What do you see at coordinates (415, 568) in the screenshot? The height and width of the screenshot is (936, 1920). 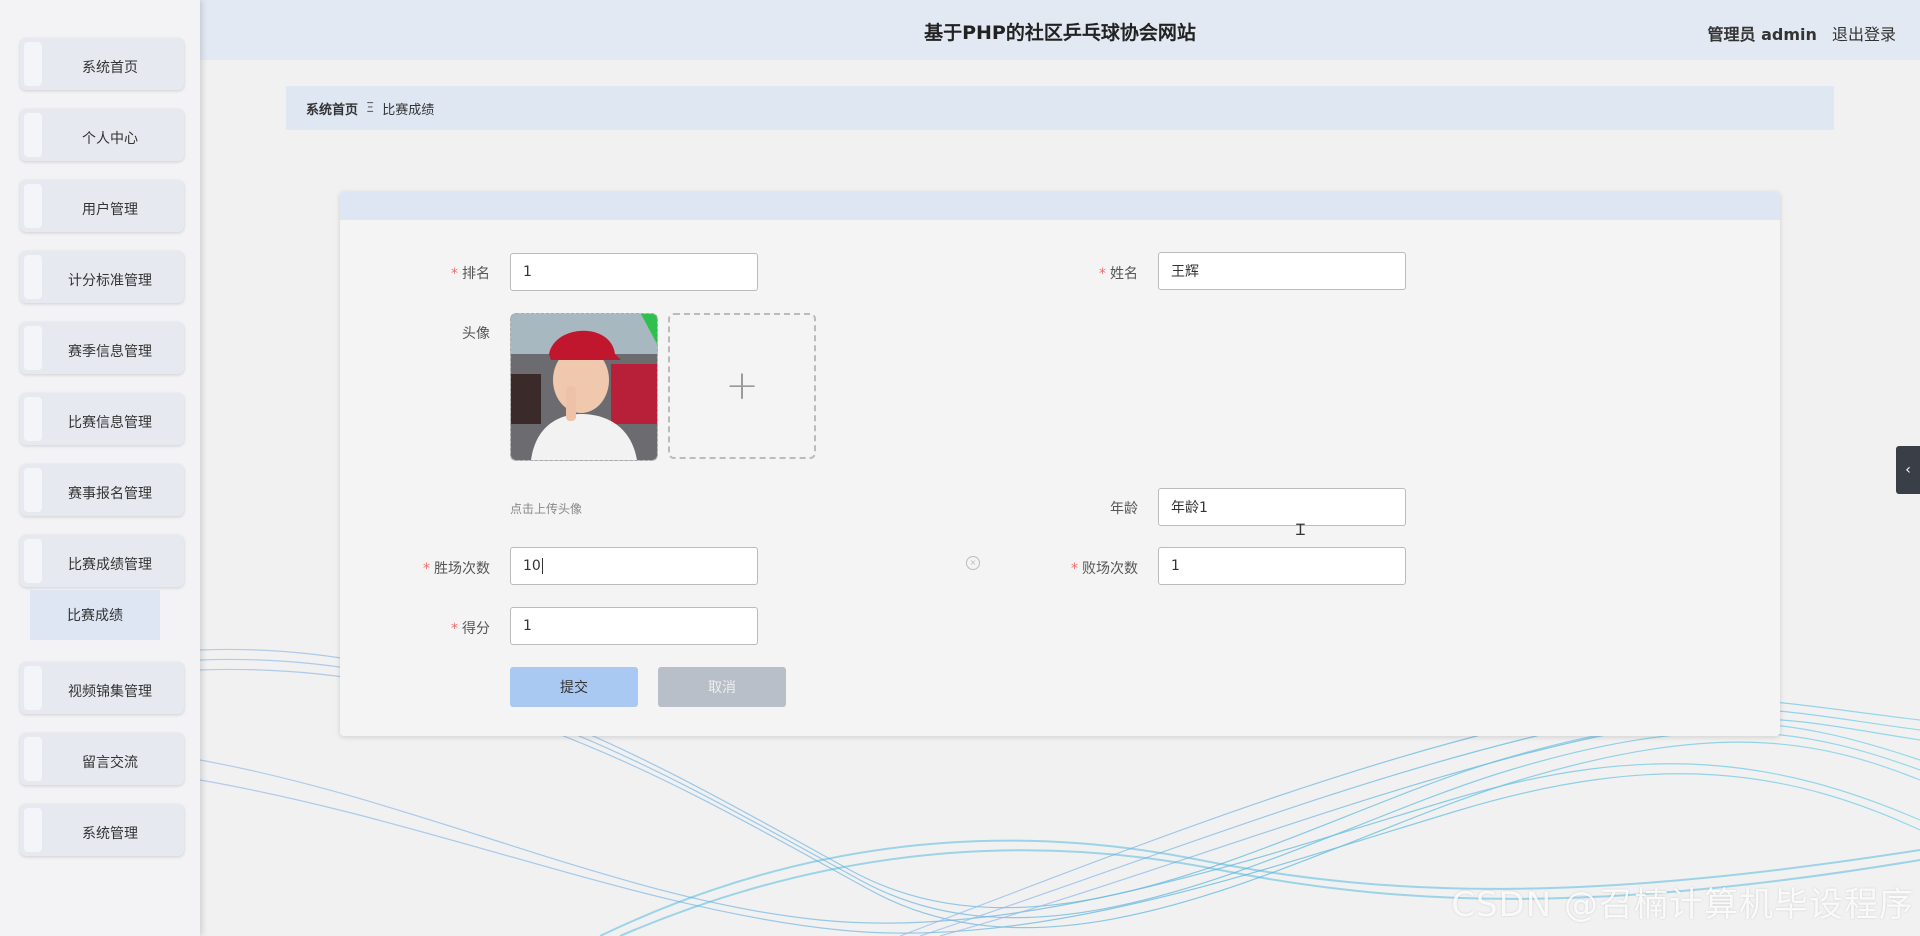 I see `wins-label: * 胜场次数` at bounding box center [415, 568].